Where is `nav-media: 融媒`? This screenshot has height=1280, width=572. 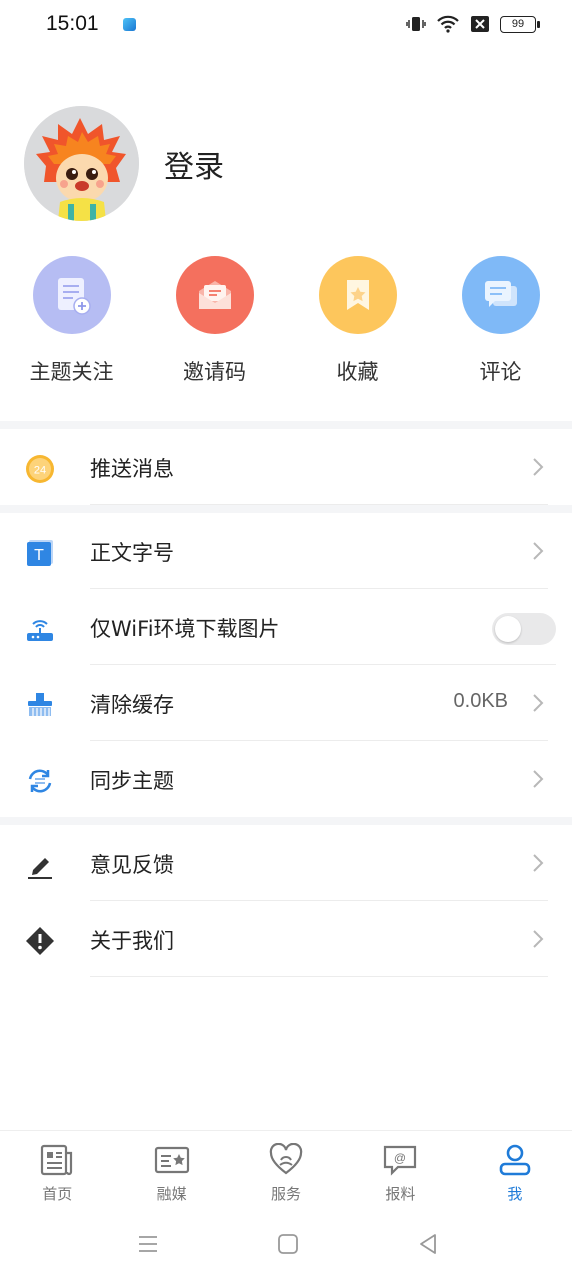 nav-media: 融媒 is located at coordinates (171, 1172).